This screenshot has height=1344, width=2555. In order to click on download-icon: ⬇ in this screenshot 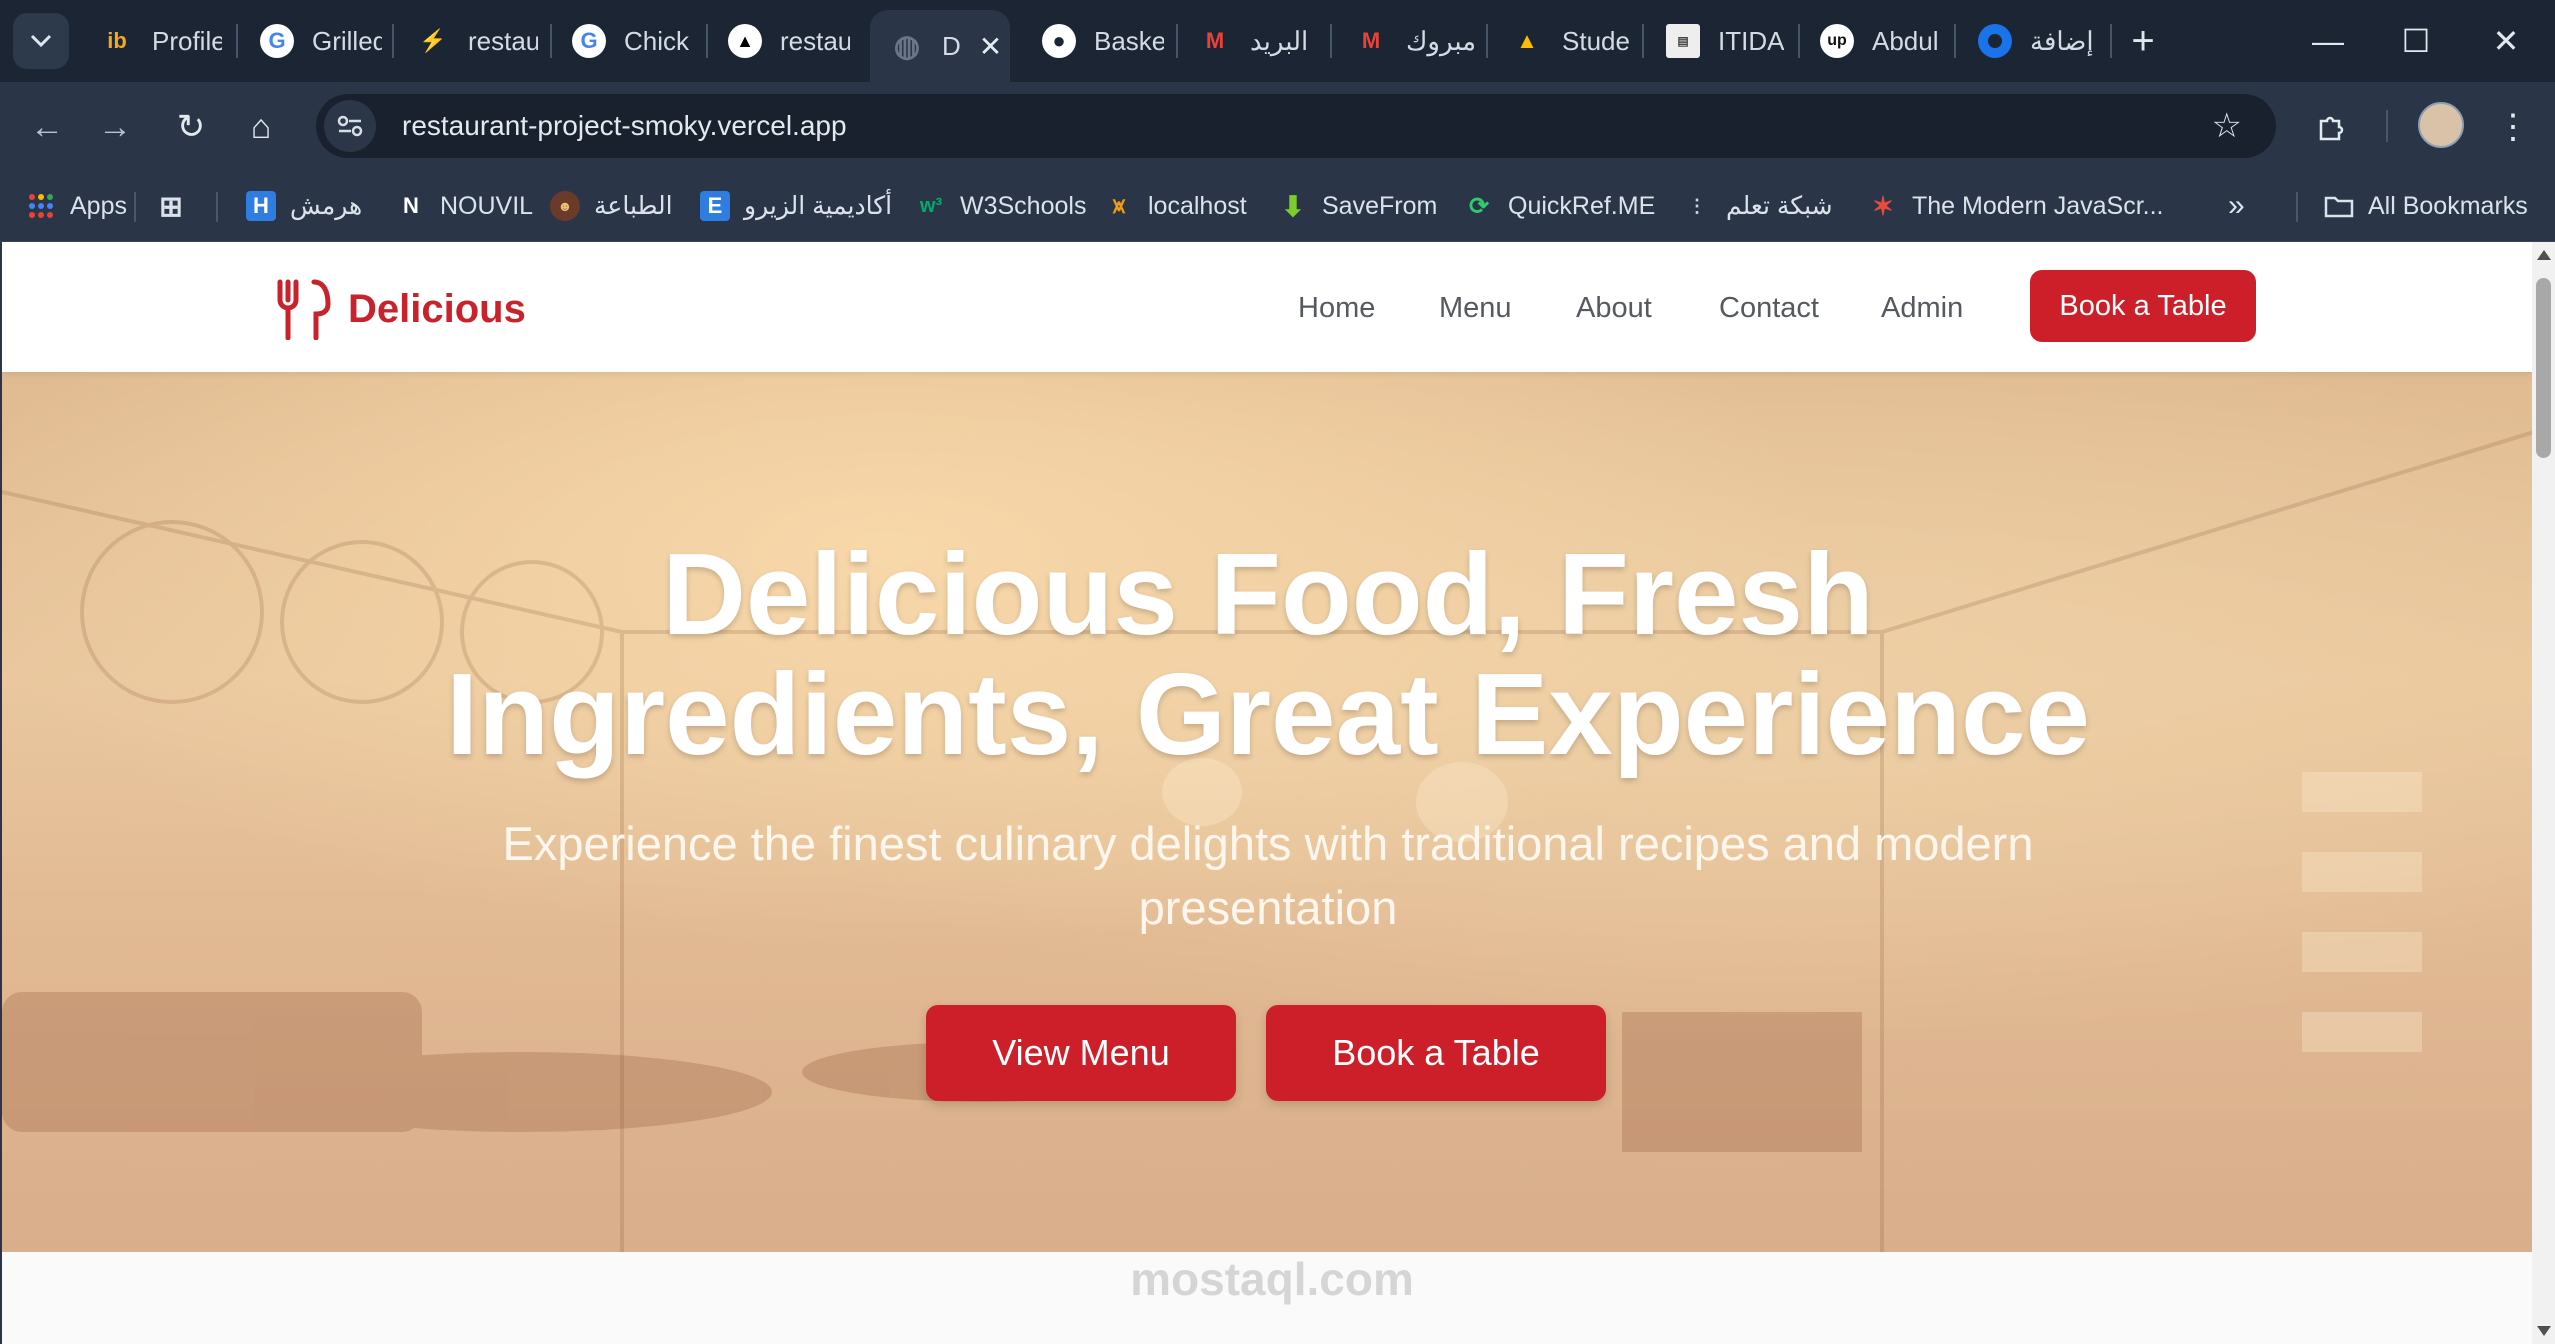, I will do `click(1293, 206)`.